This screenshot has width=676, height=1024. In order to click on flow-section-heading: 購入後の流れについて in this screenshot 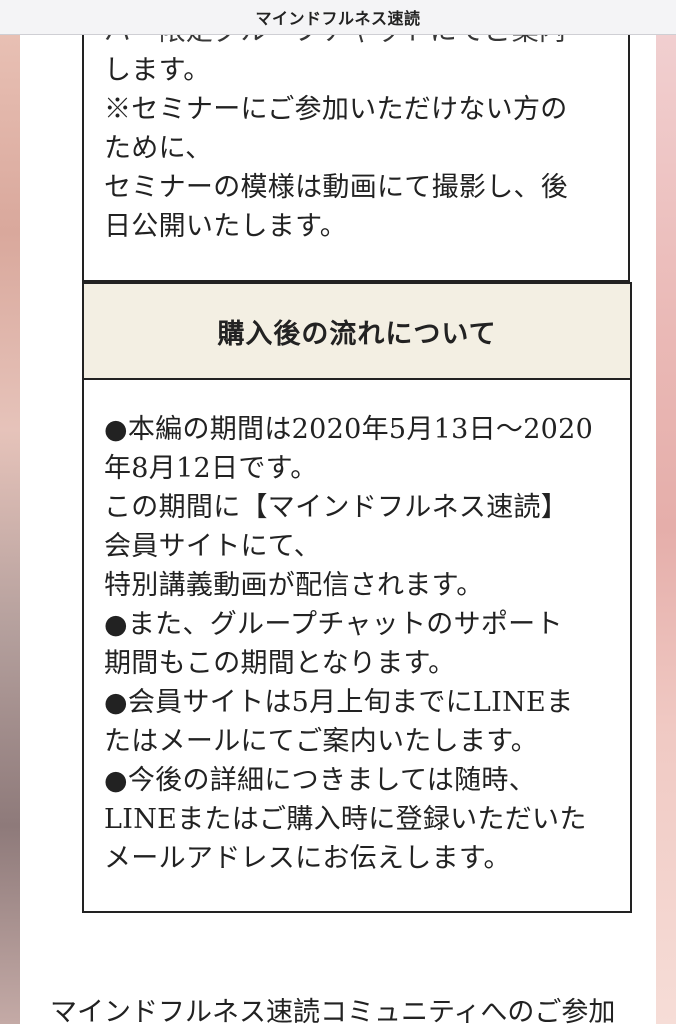, I will do `click(357, 334)`.